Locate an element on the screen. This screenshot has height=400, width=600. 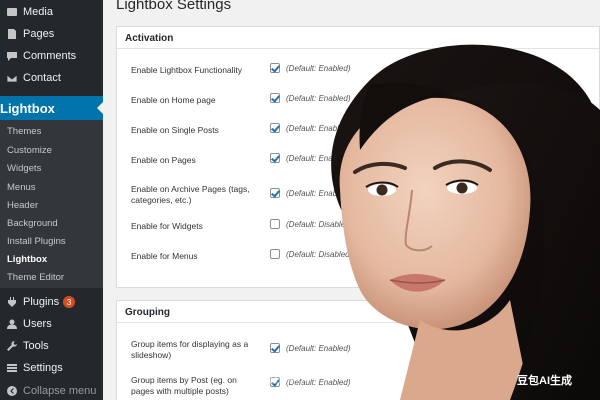
nav-item-comments: Comments is located at coordinates (51, 56).